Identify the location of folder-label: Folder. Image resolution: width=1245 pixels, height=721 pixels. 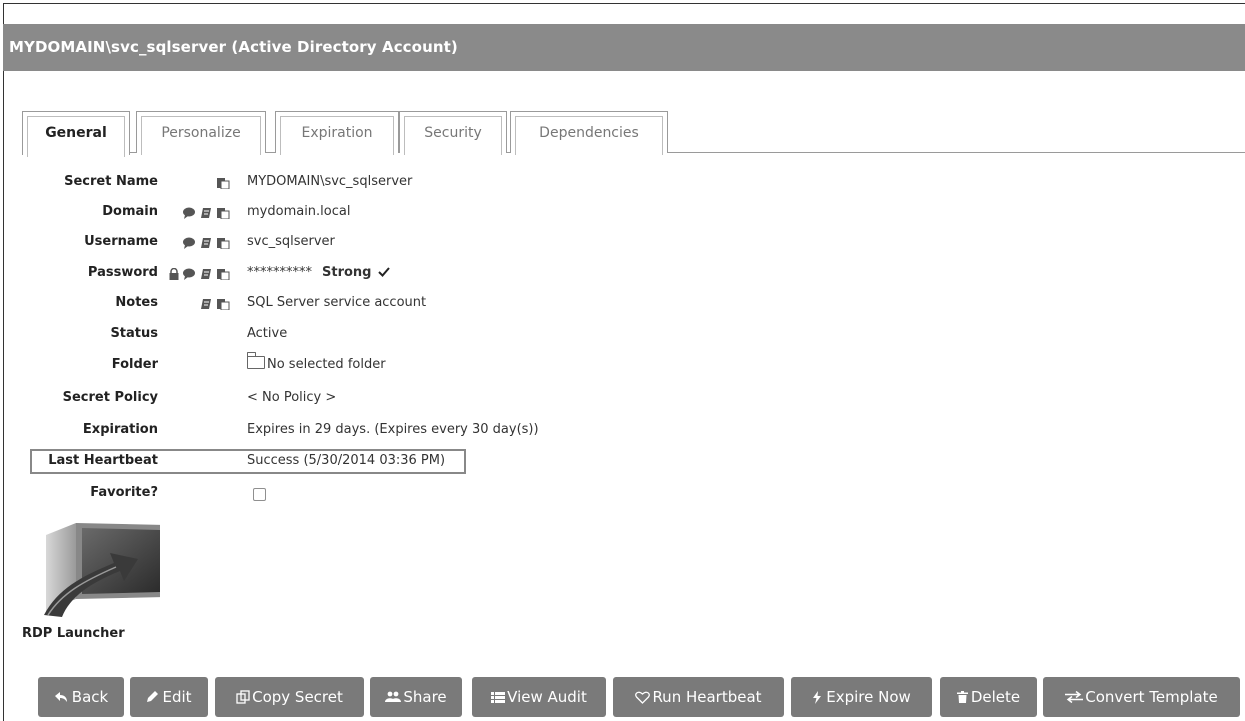
(134, 364).